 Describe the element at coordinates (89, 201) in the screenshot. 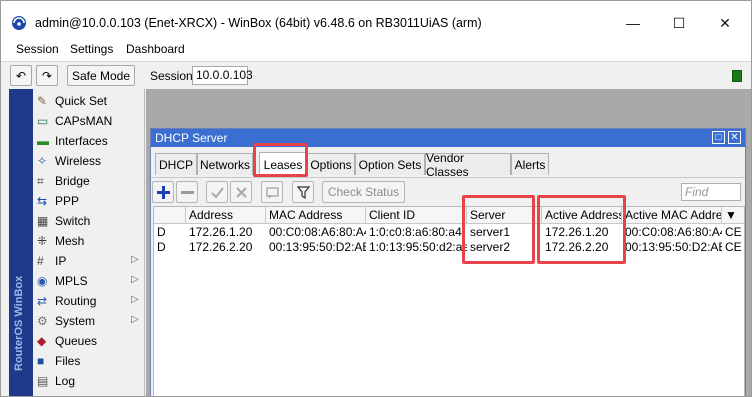

I see `sidebar-item-ppp: ⇆ PPP` at that location.